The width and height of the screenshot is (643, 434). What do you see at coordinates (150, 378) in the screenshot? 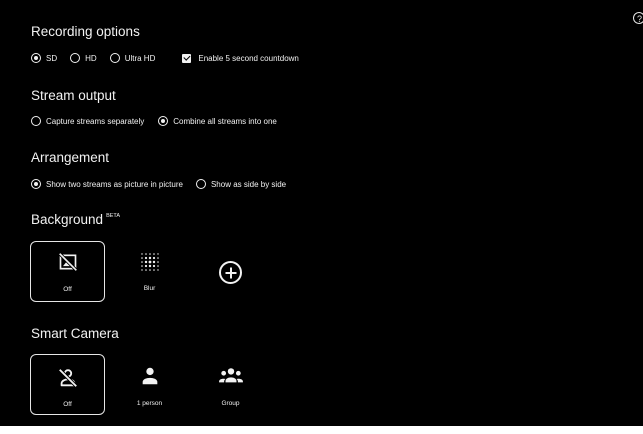
I see `person-icon` at bounding box center [150, 378].